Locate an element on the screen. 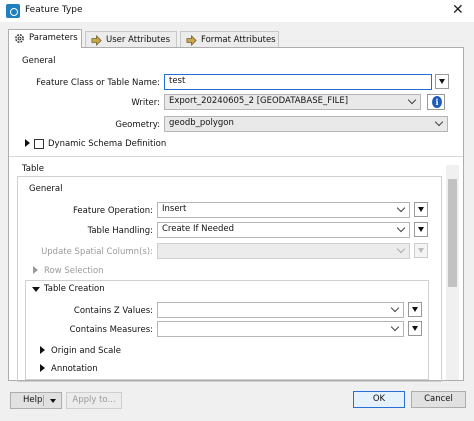  feature-class-menu-button is located at coordinates (442, 81).